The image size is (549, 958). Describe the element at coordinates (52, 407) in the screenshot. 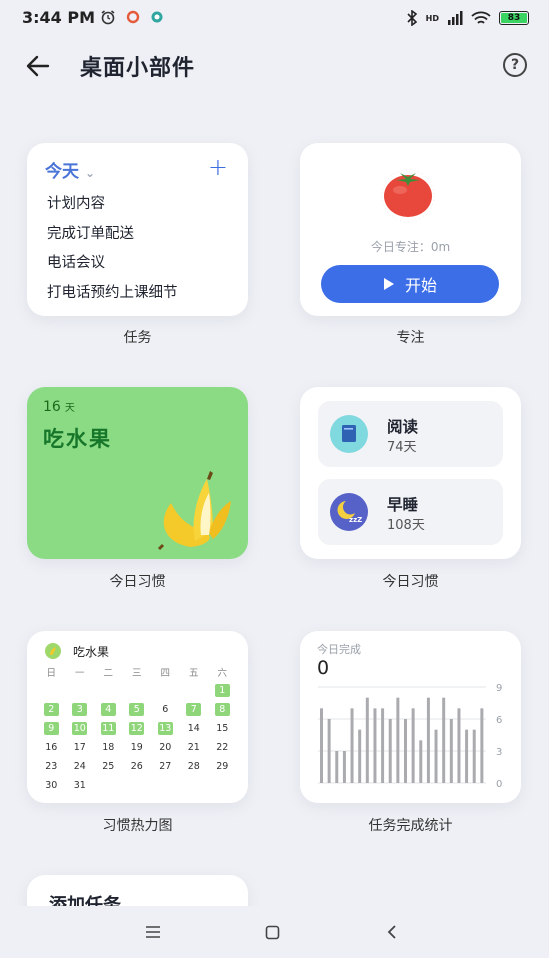

I see `habit-days-number: 16` at that location.